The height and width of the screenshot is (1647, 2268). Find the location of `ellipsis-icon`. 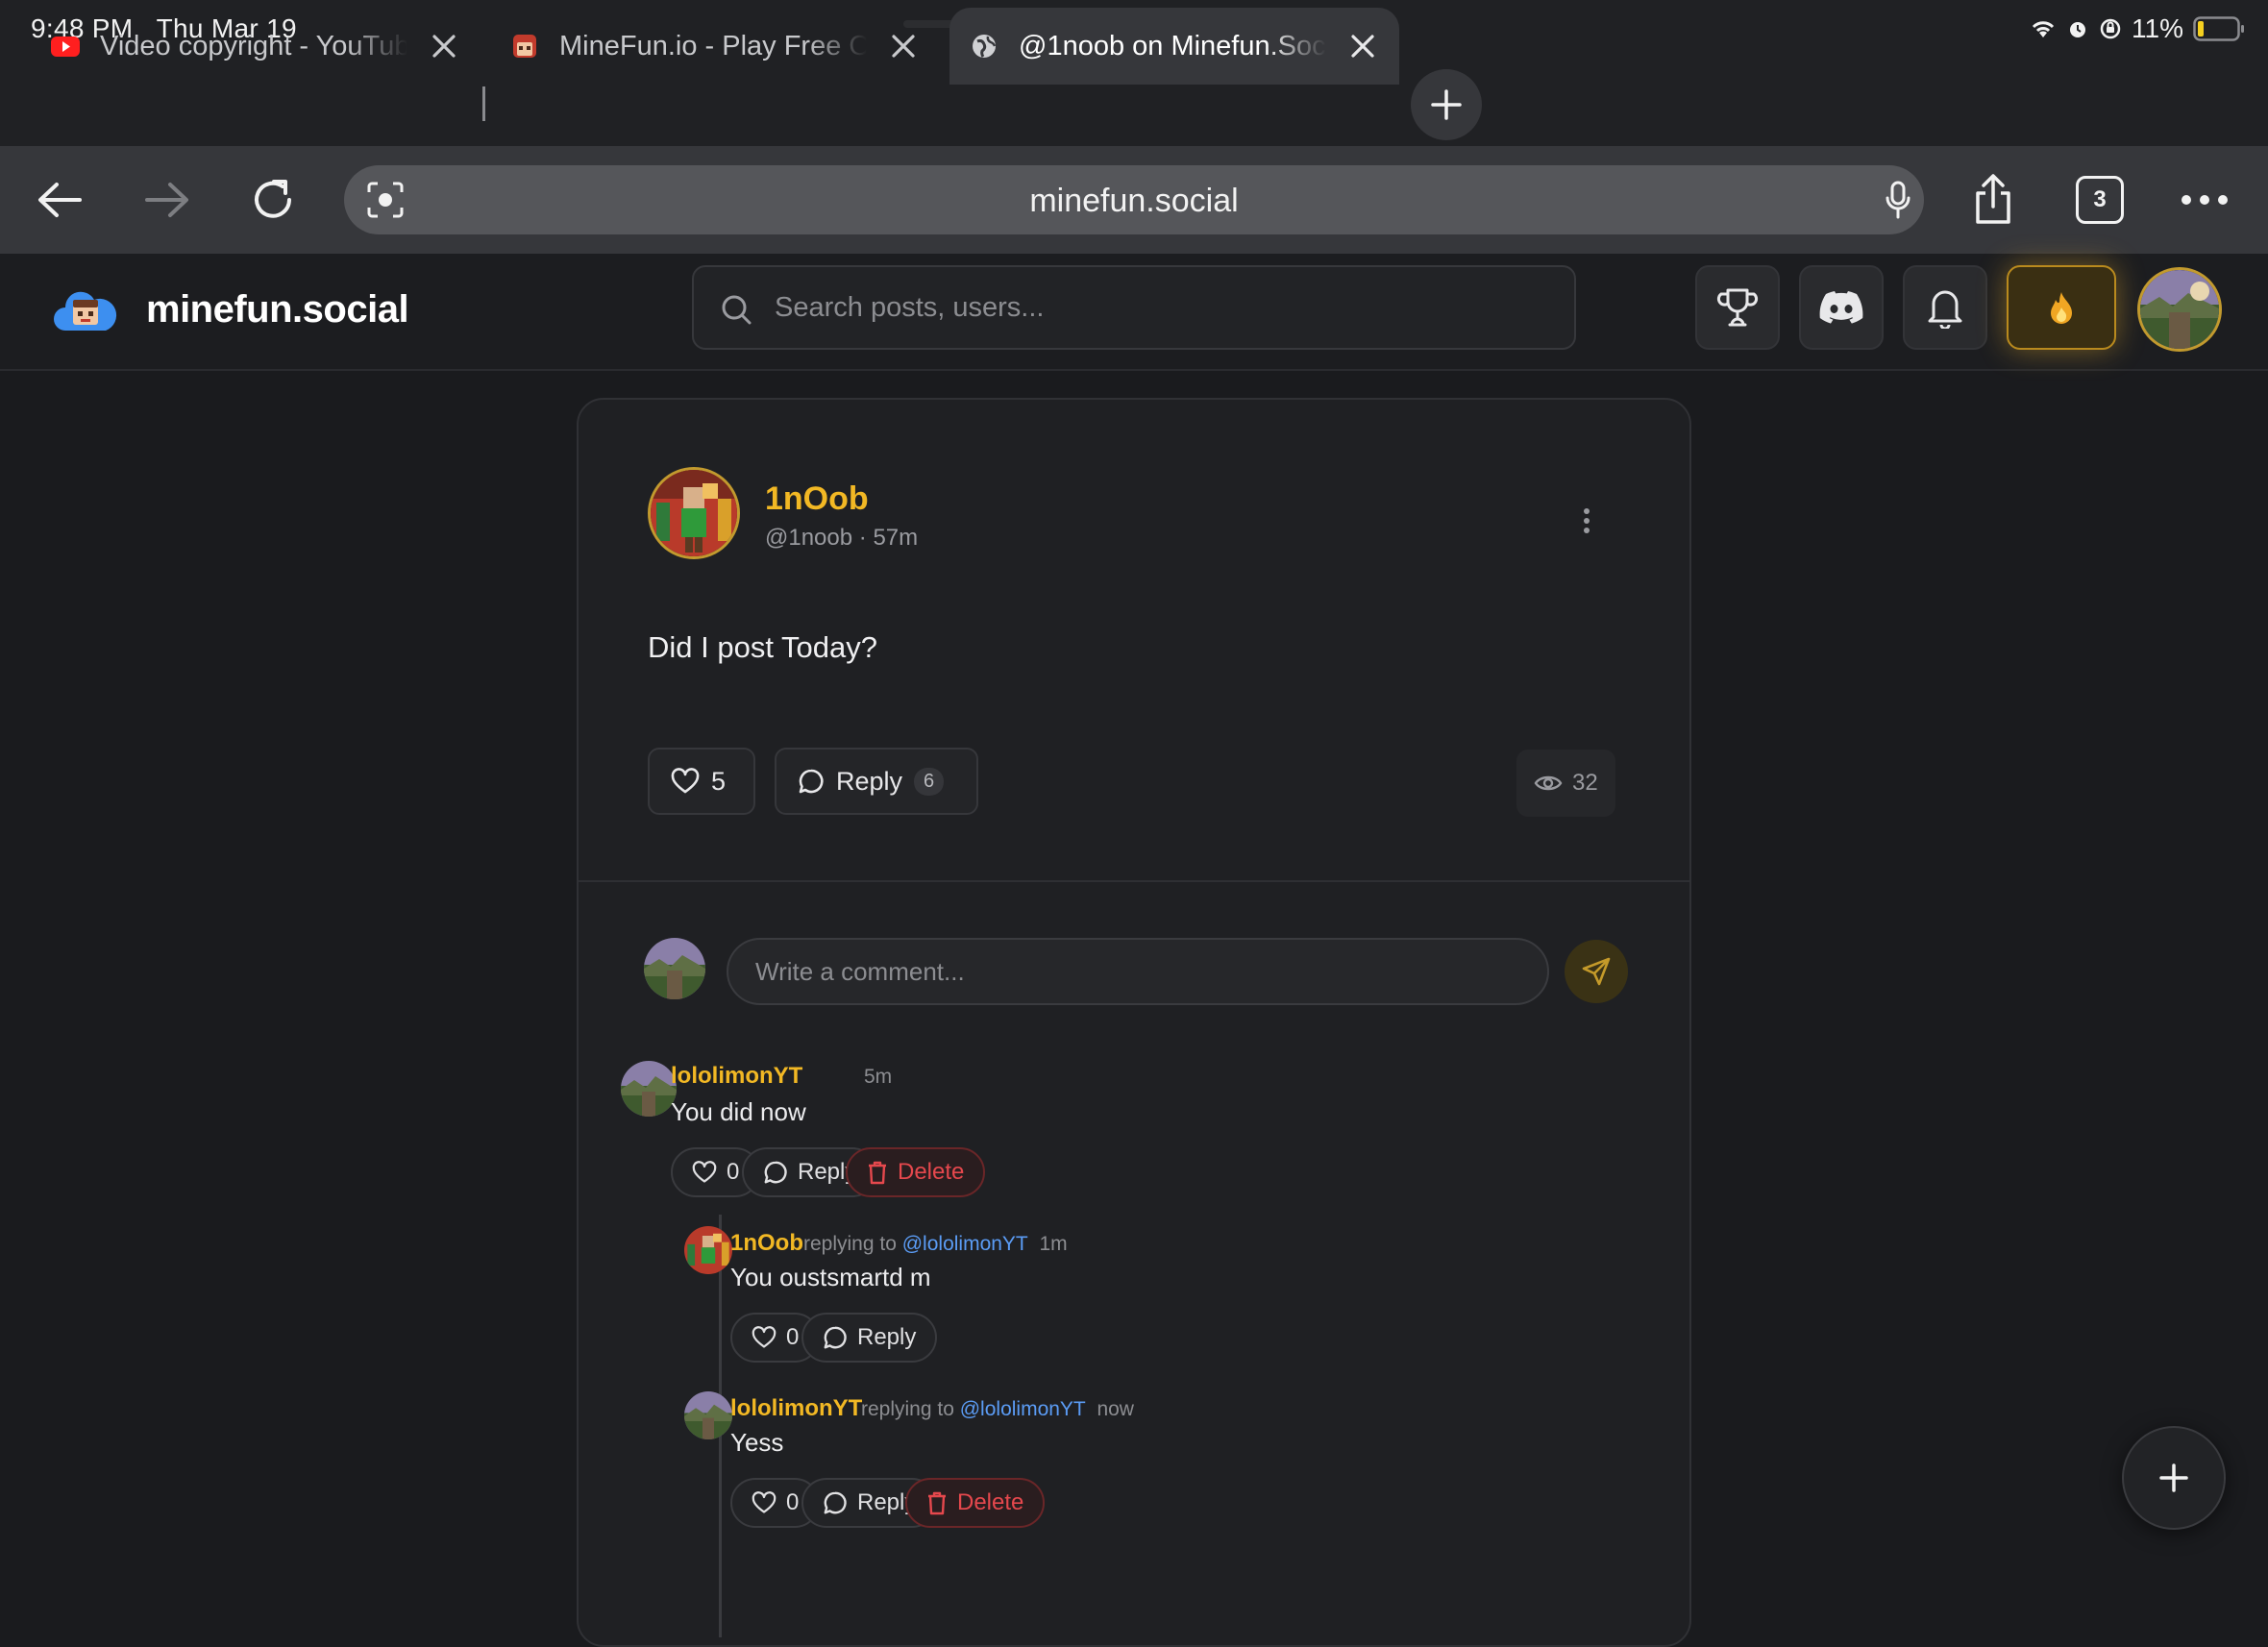

ellipsis-icon is located at coordinates (2205, 200).